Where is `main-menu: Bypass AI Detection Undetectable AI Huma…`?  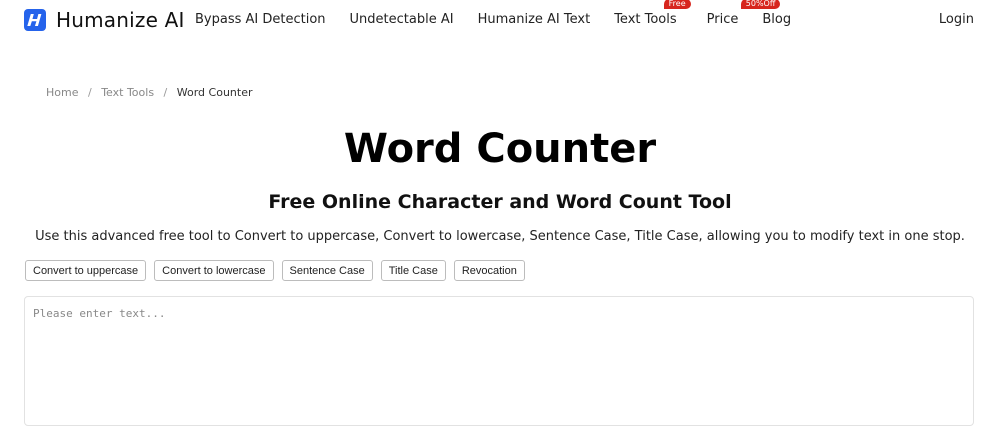 main-menu: Bypass AI Detection Undetectable AI Huma… is located at coordinates (505, 13).